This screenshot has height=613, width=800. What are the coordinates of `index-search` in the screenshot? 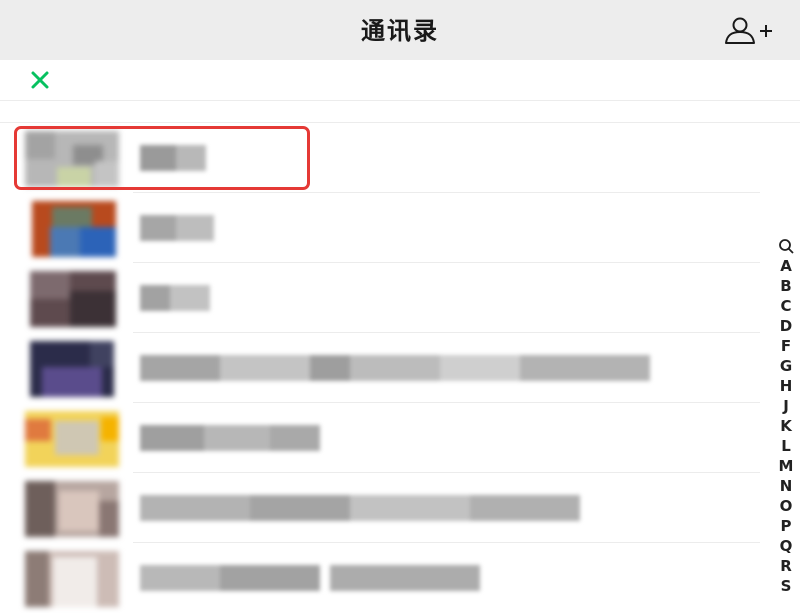 It's located at (786, 246).